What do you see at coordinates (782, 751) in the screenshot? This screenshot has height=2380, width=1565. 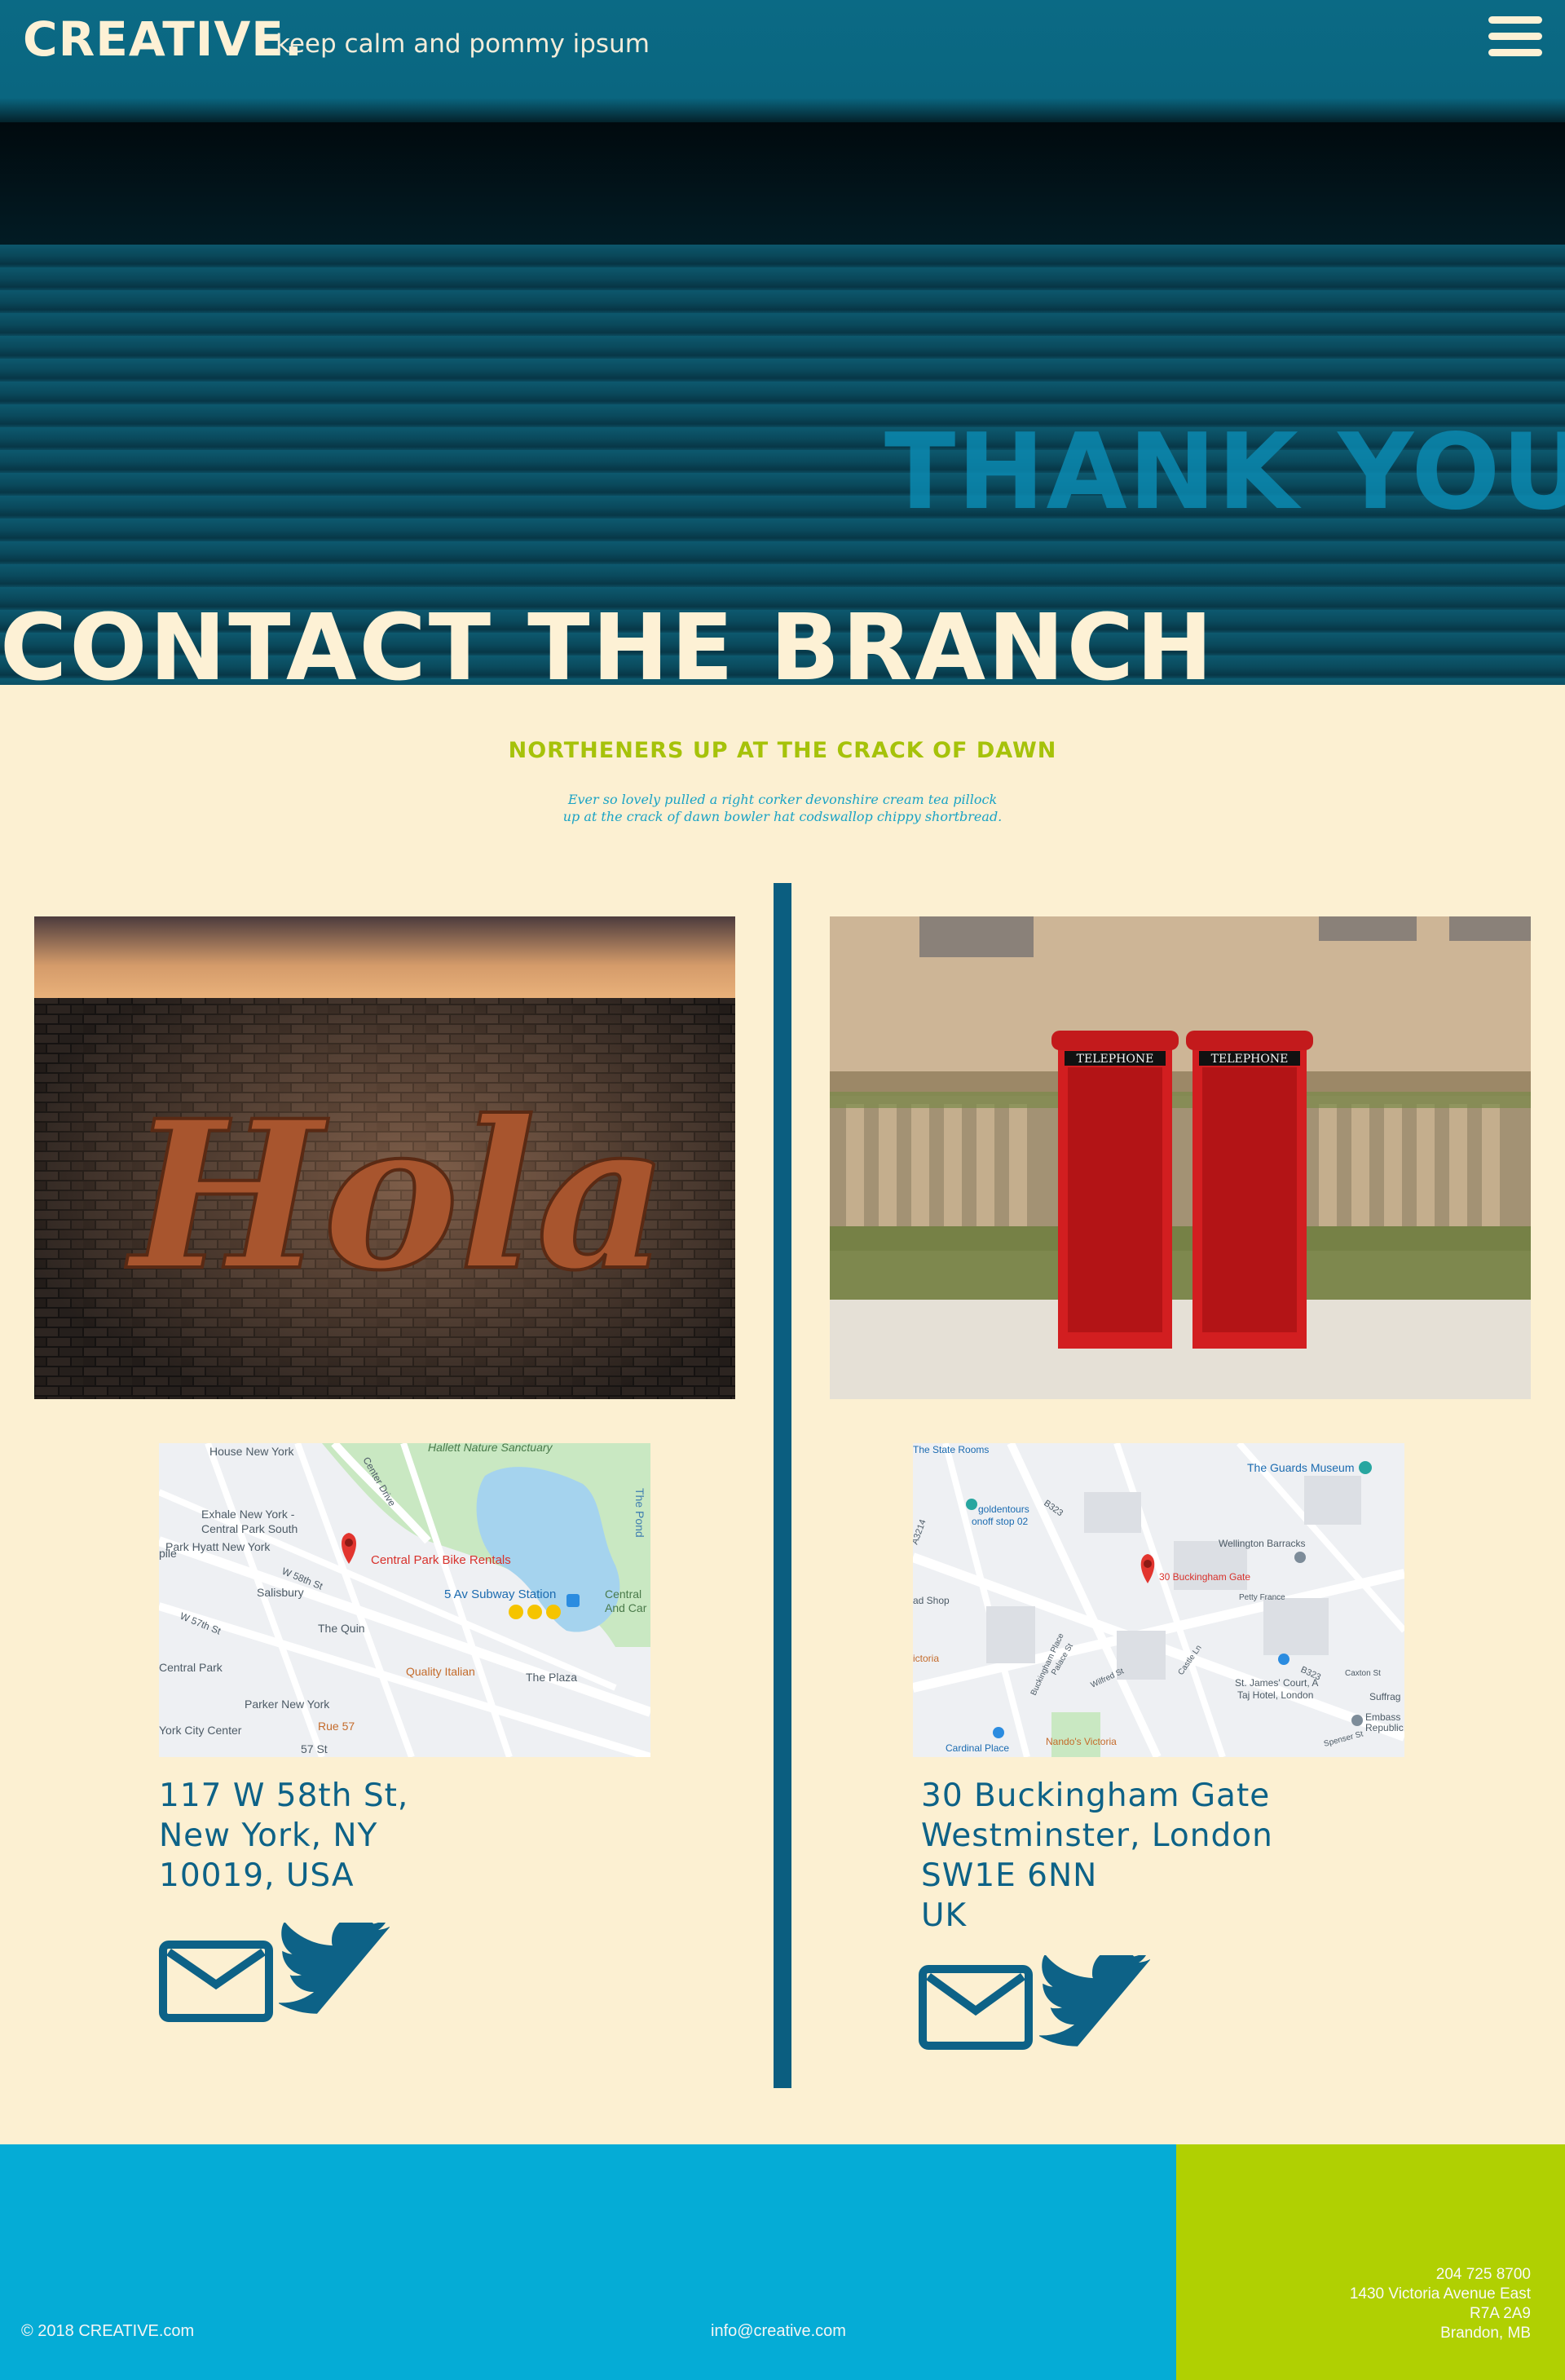 I see `section-subheading: NORTHENERS UP AT THE CRACK OF DAWN` at bounding box center [782, 751].